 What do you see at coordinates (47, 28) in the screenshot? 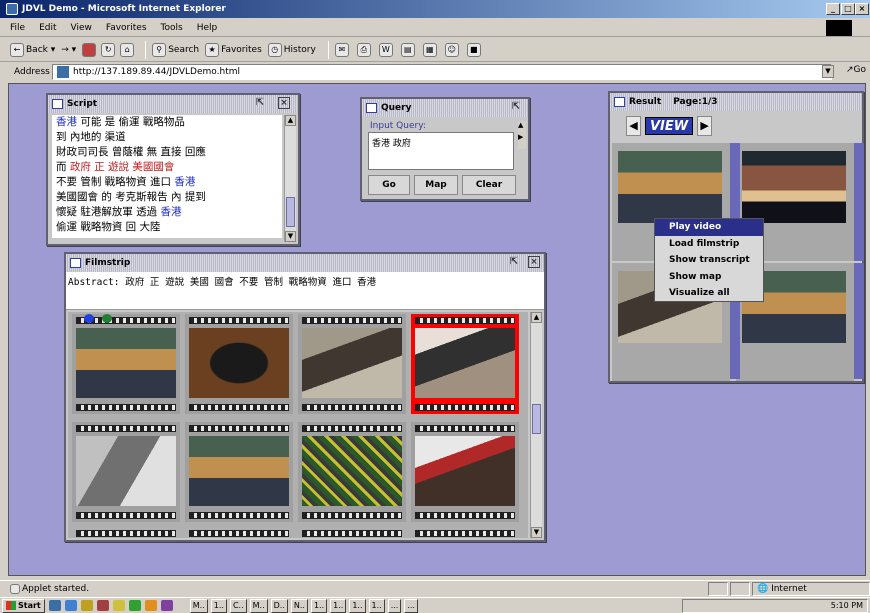
I see `menu-edit: Edit` at bounding box center [47, 28].